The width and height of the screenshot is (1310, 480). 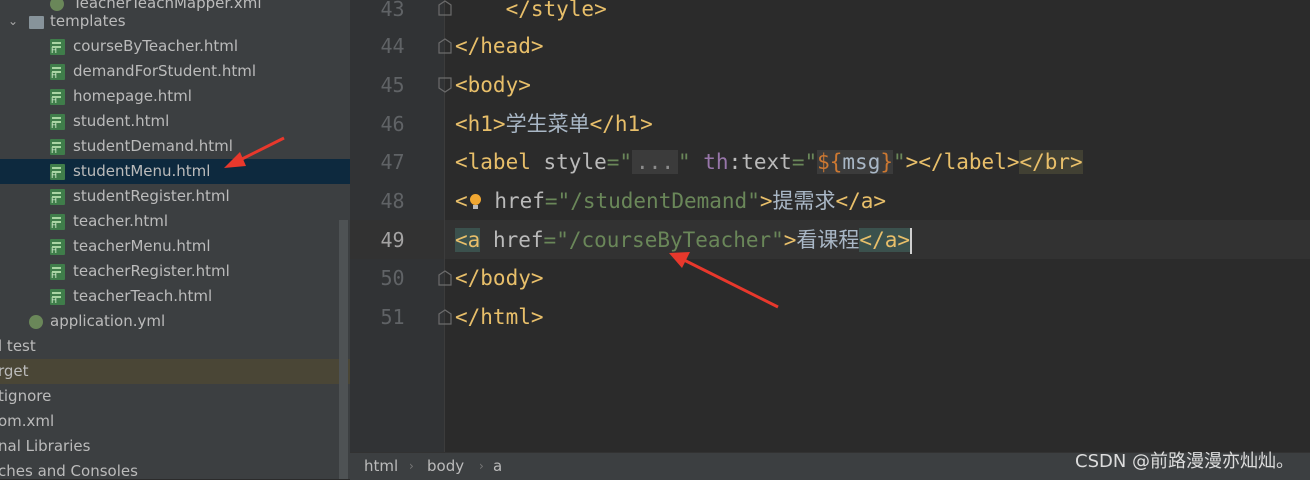 What do you see at coordinates (445, 85) in the screenshot?
I see `fold-start-icon` at bounding box center [445, 85].